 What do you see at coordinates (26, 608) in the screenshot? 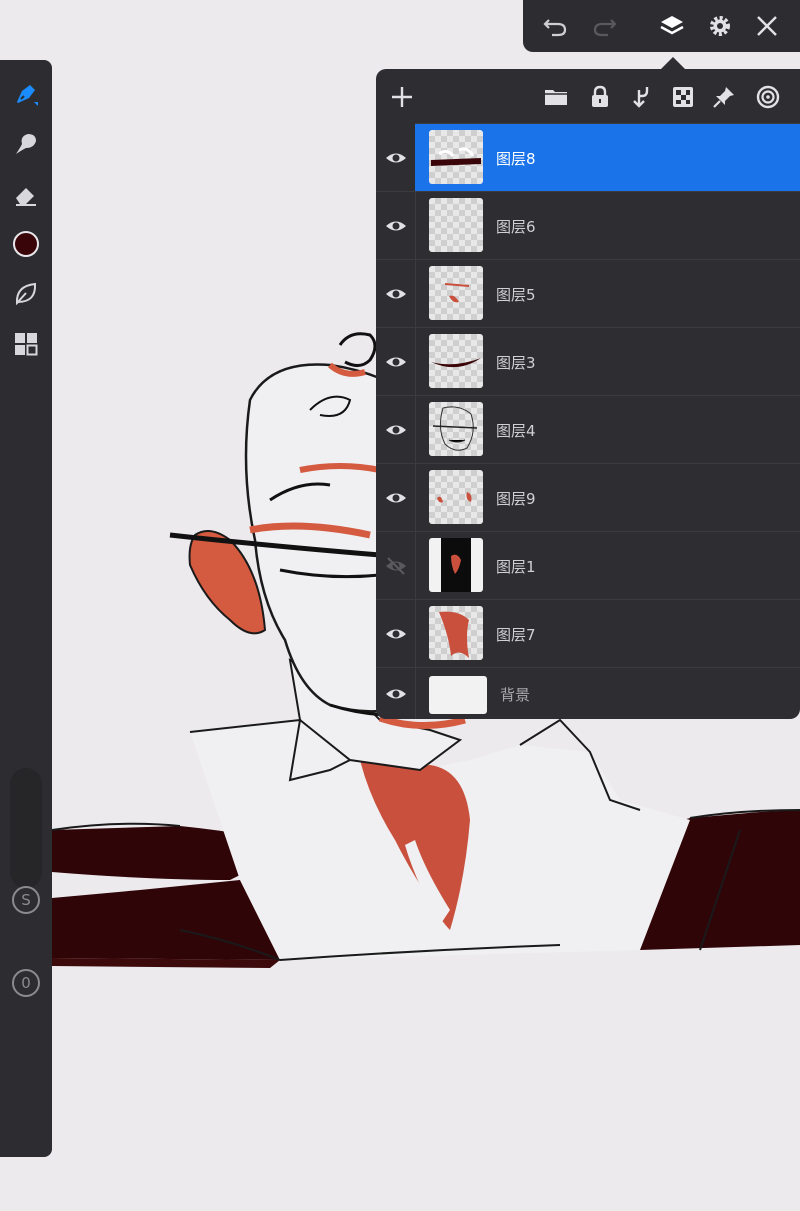
I see `tool-rail: S 0` at bounding box center [26, 608].